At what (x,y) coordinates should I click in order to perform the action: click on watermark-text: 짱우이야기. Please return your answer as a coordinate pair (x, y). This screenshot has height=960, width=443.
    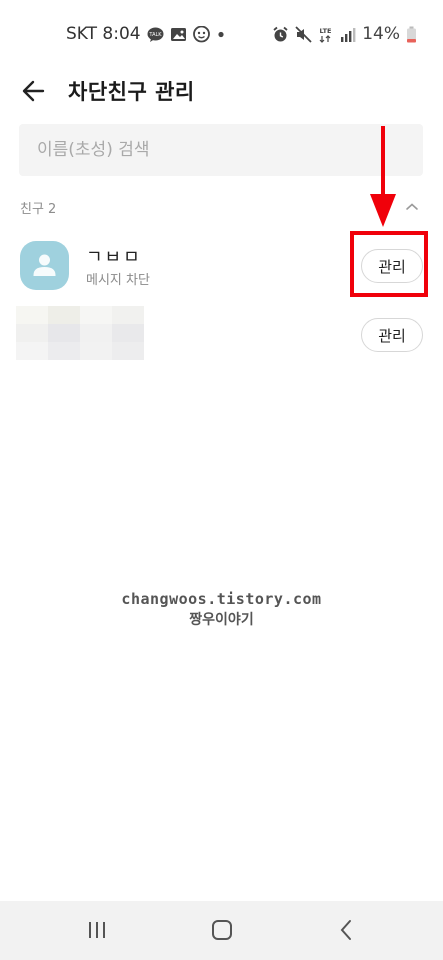
    Looking at the image, I should click on (221, 620).